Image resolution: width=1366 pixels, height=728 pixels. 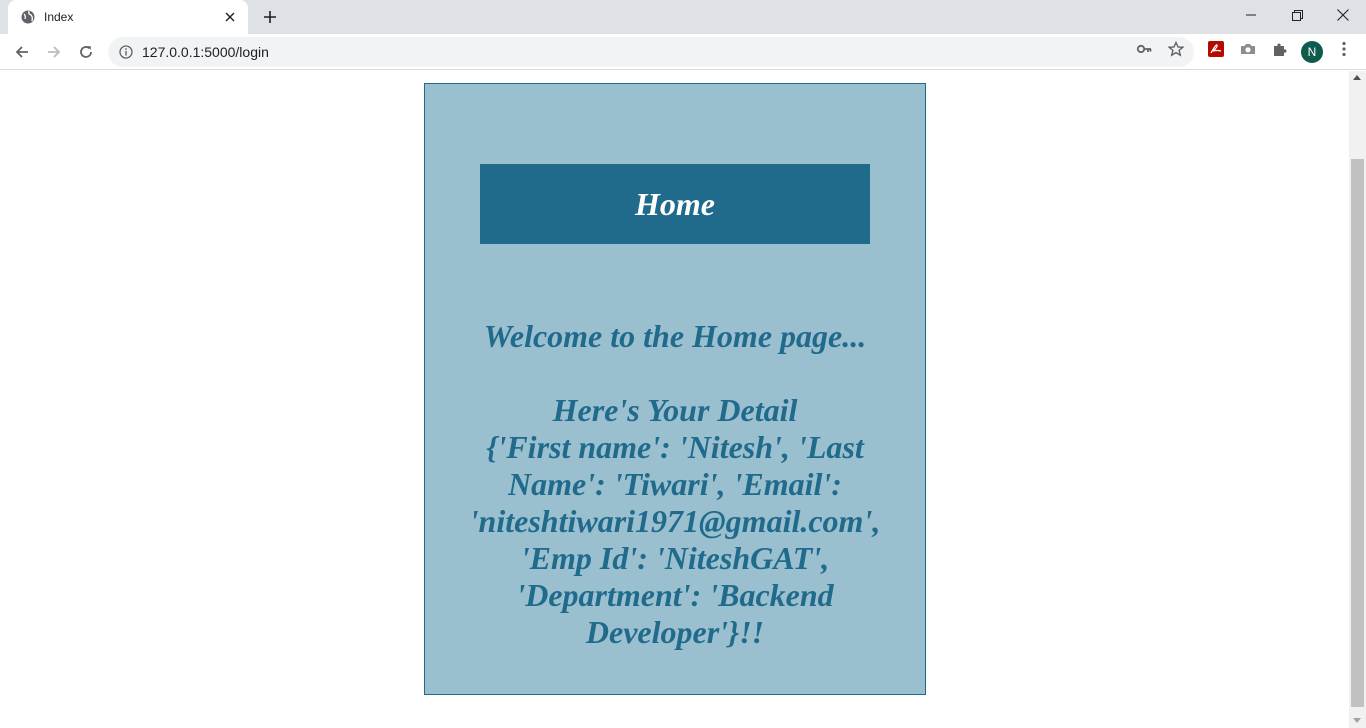 I want to click on extensions-puzzle-icon, so click(x=1280, y=49).